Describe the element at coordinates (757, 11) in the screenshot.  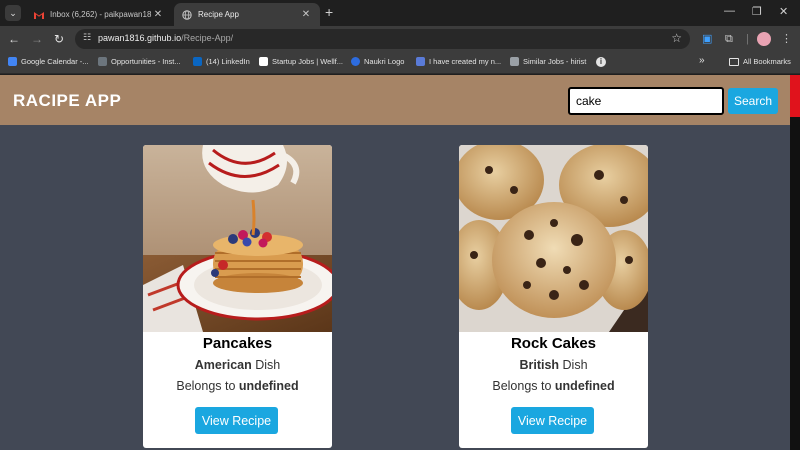
I see `restore-icon: ❐` at that location.